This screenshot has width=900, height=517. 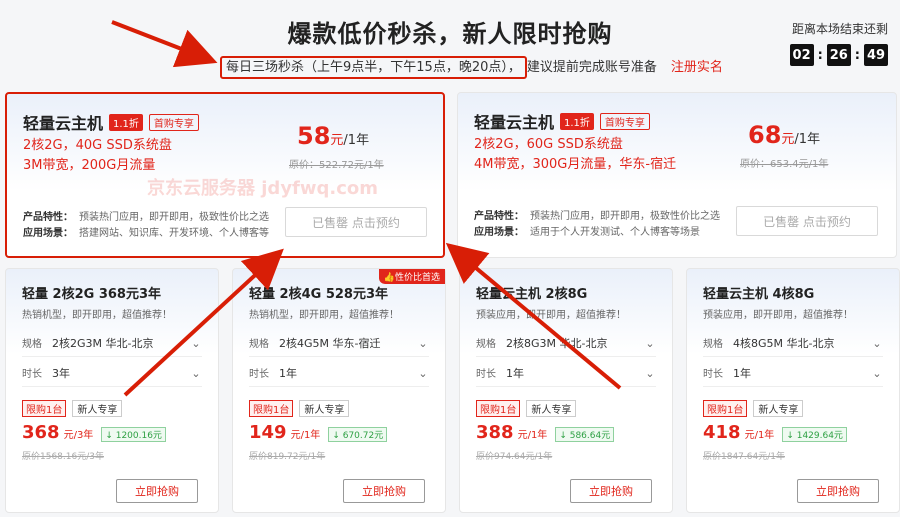 What do you see at coordinates (557, 343) in the screenshot?
I see `spec-value: 2核8G3M 华北-北京` at bounding box center [557, 343].